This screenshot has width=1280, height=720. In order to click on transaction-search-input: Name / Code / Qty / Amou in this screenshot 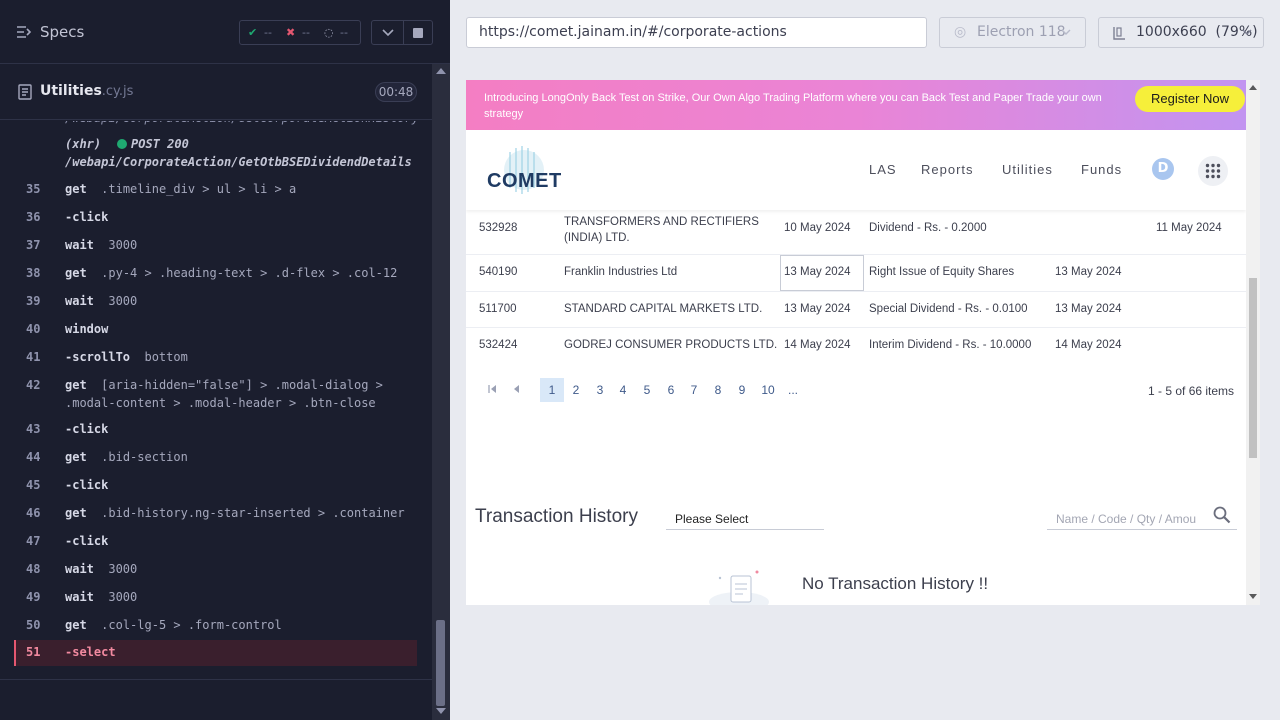, I will do `click(1142, 519)`.